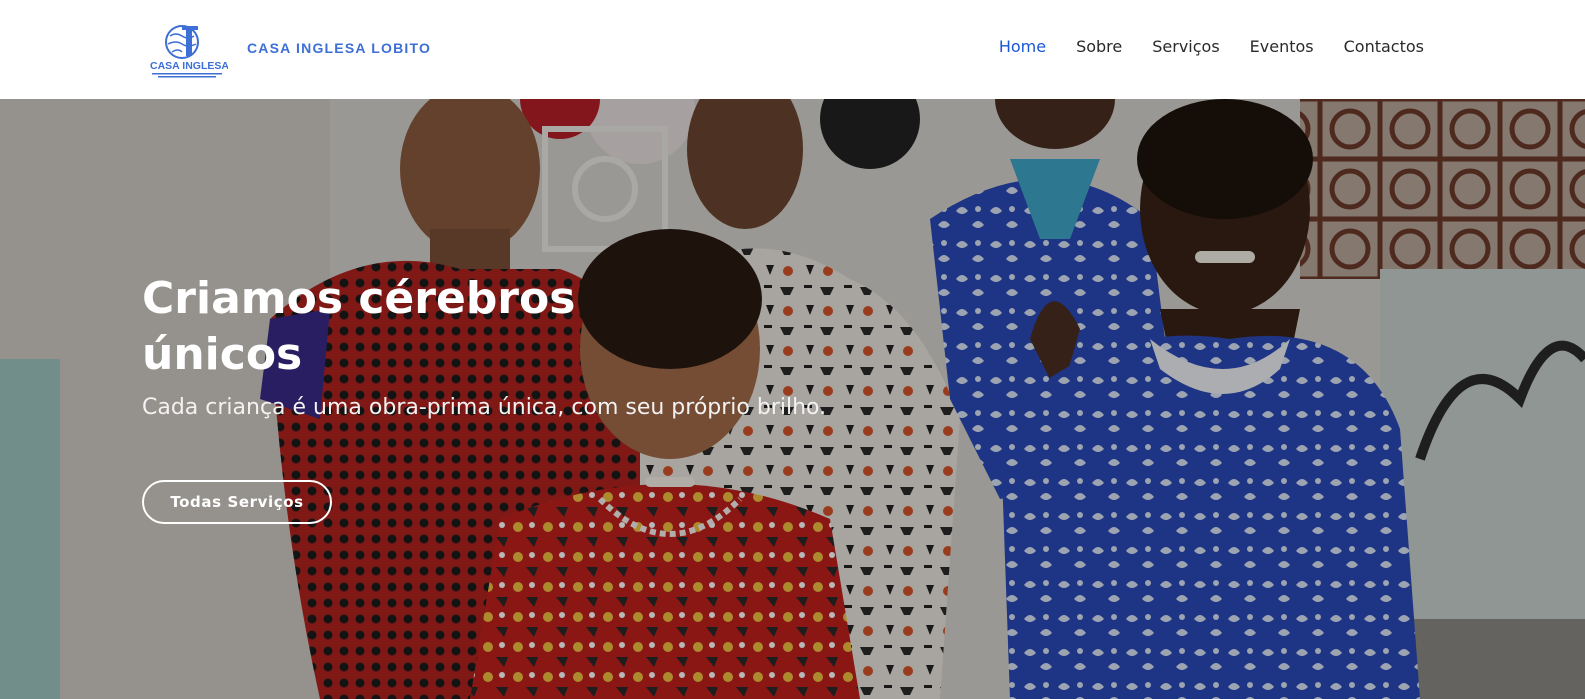  Describe the element at coordinates (1282, 46) in the screenshot. I see `nav-item-eventos: Eventos` at that location.